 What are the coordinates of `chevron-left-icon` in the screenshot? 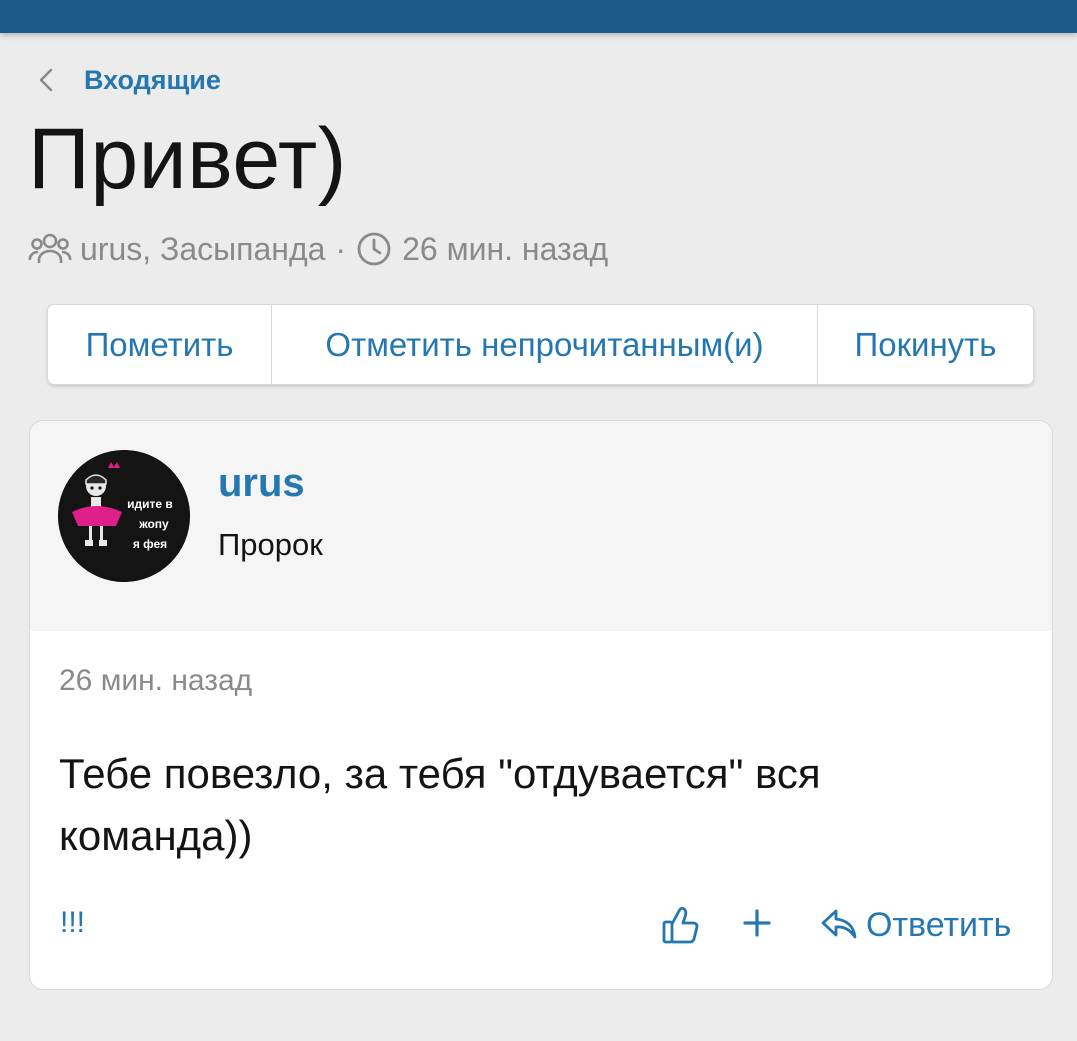 It's located at (46, 80).